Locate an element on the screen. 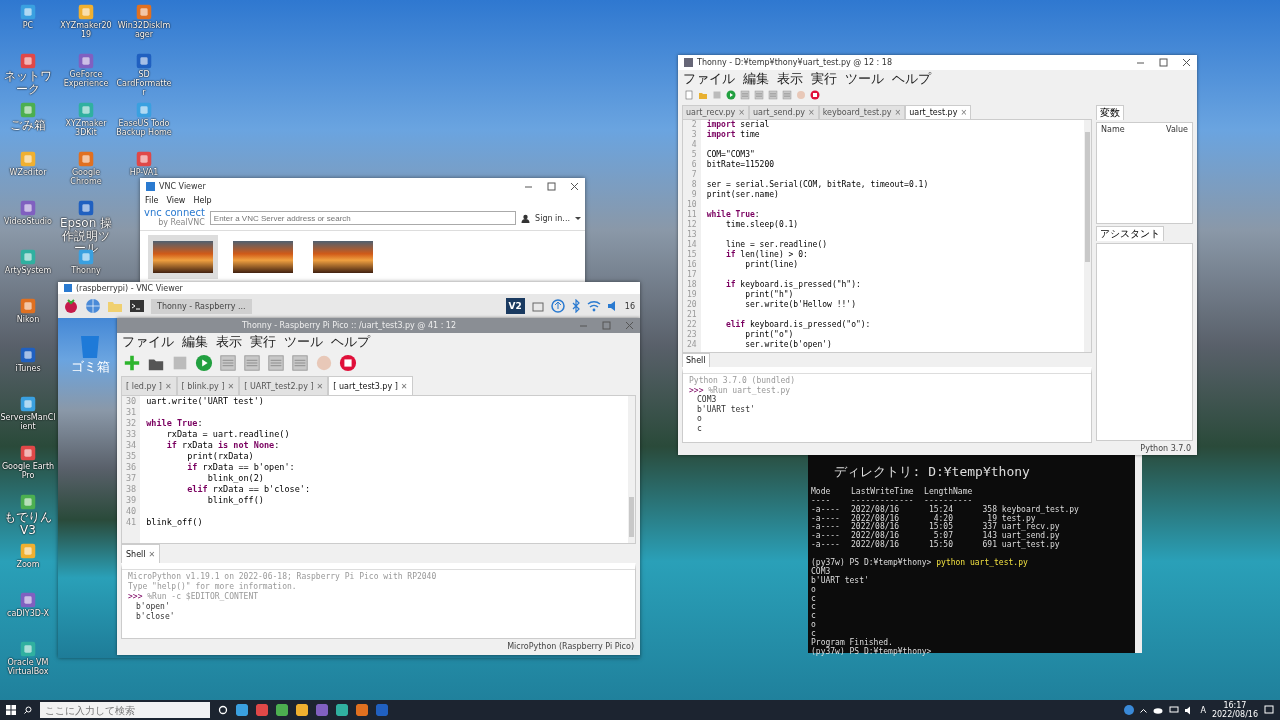 The width and height of the screenshot is (1280, 720). icon-label: XYZmaker2019 is located at coordinates (86, 30).